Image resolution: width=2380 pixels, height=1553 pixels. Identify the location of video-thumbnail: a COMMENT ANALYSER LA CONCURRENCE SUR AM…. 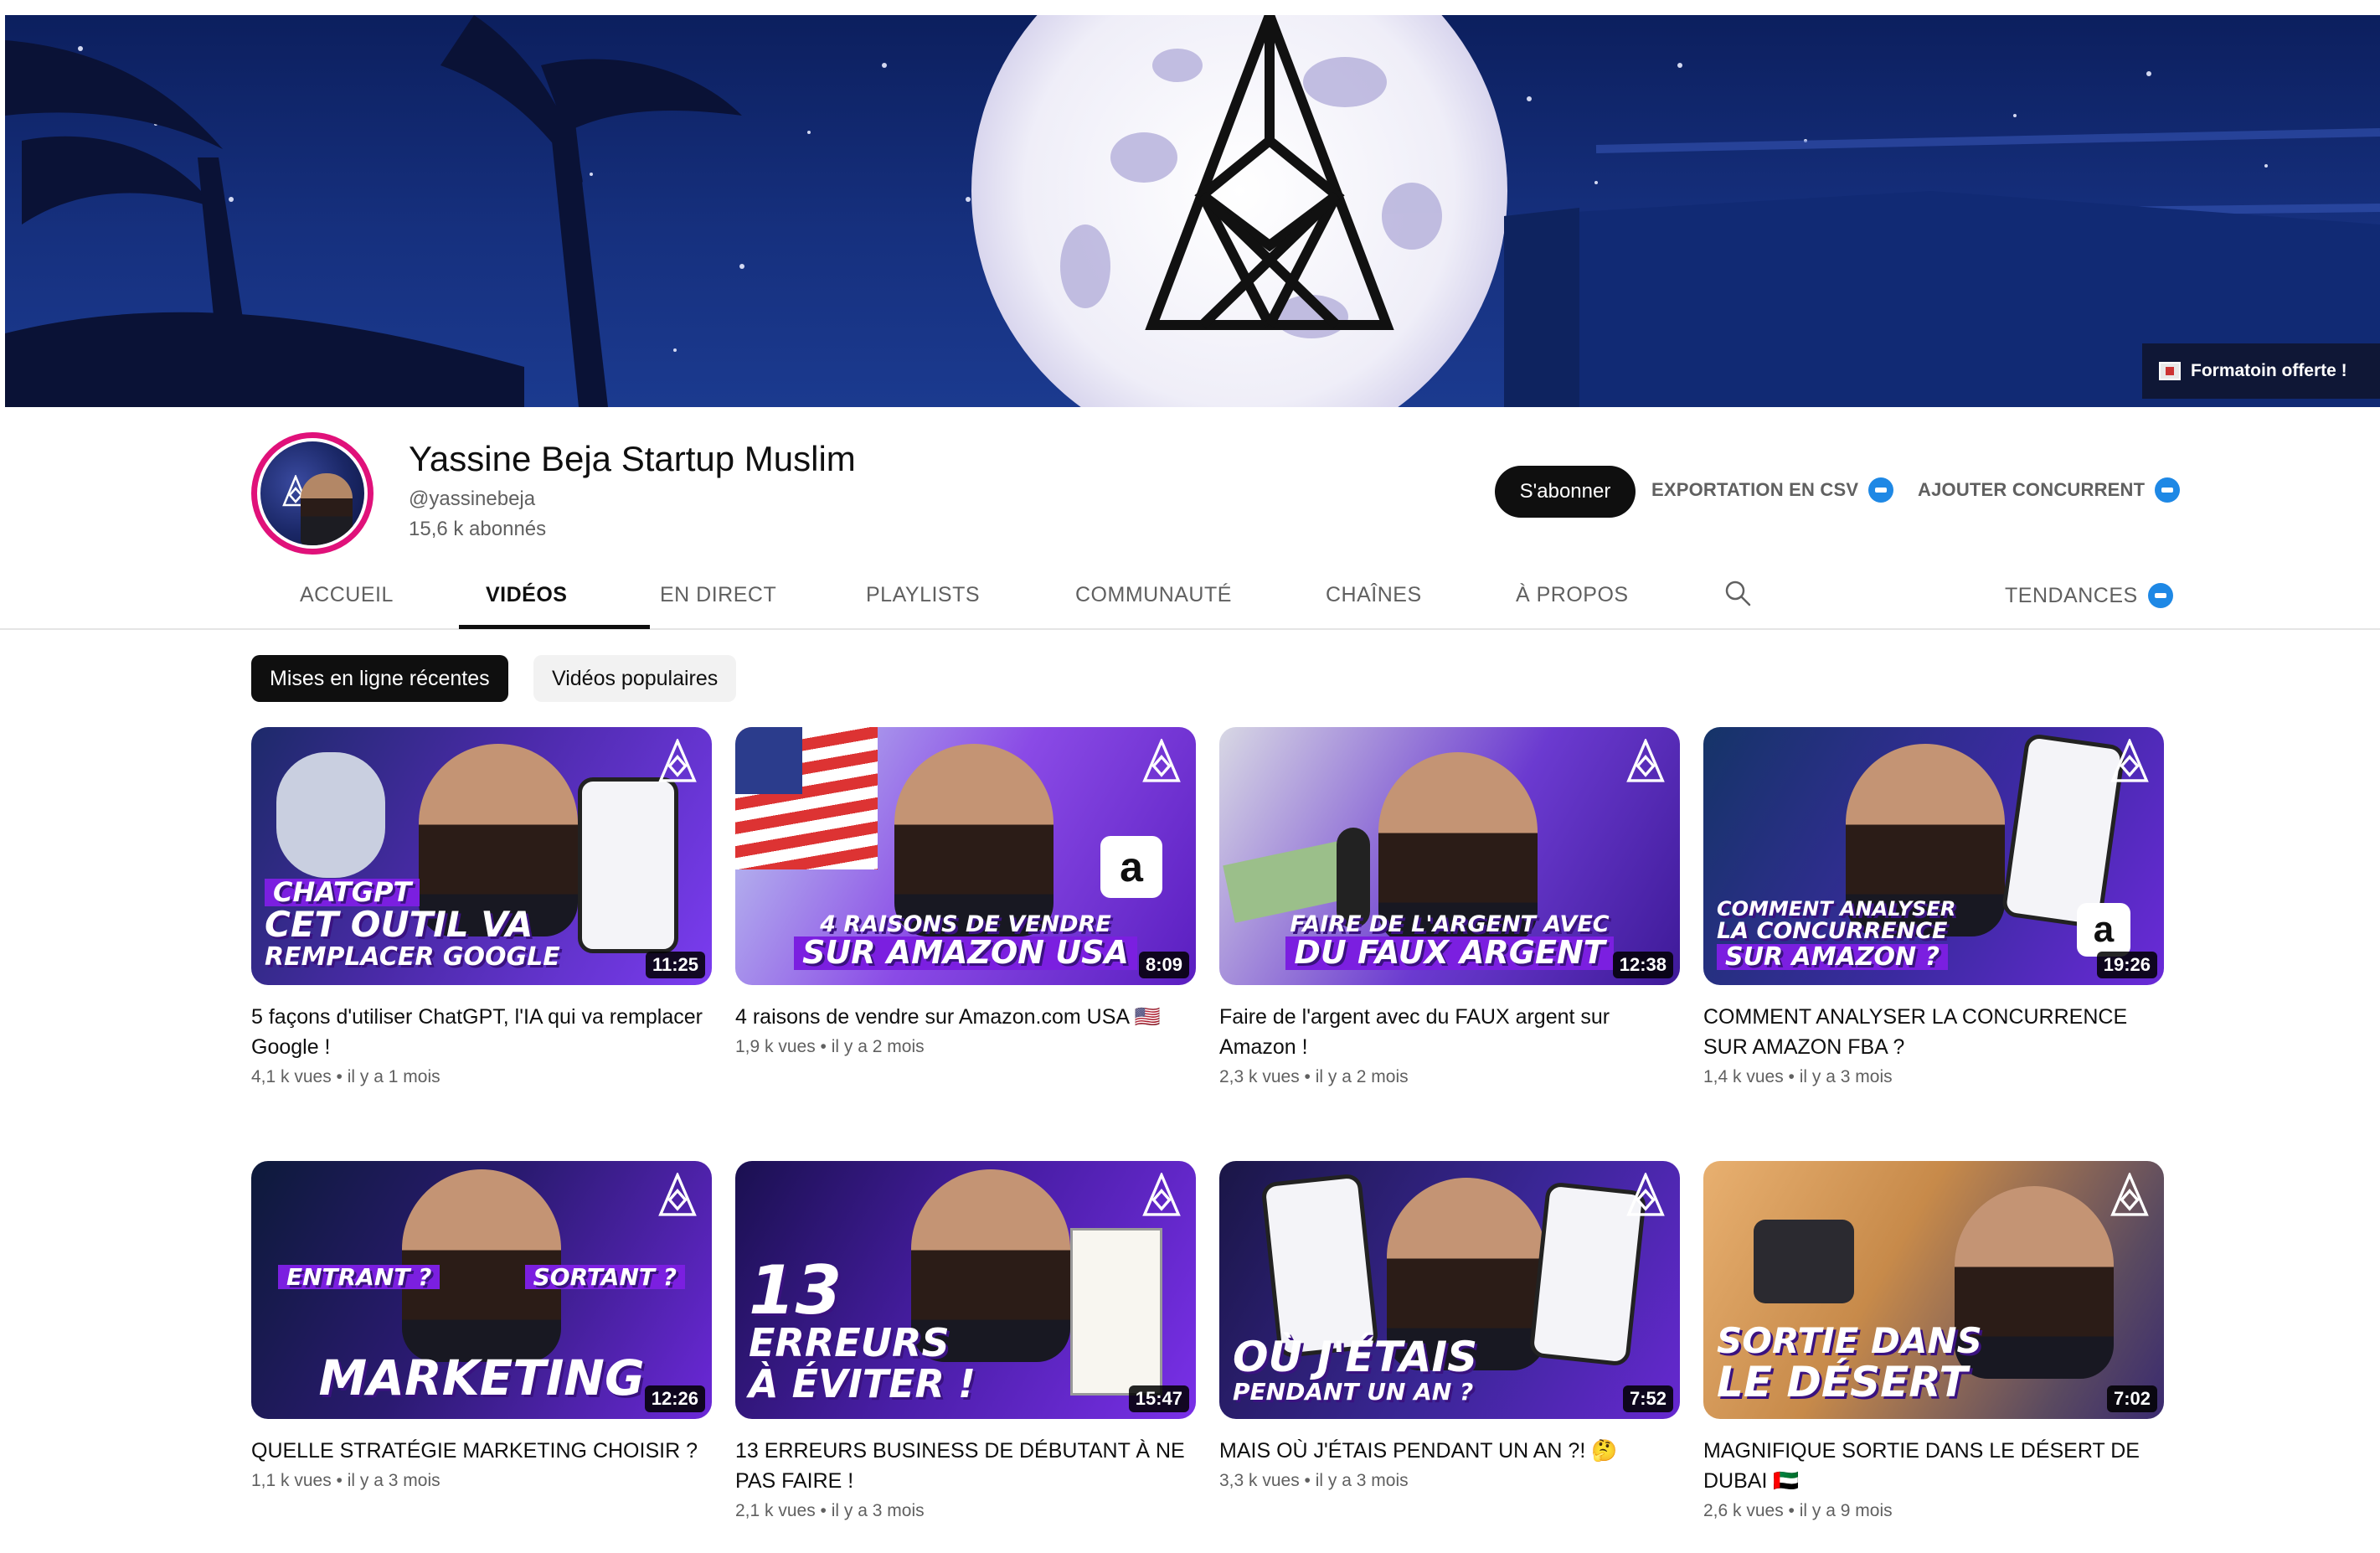
(1933, 856).